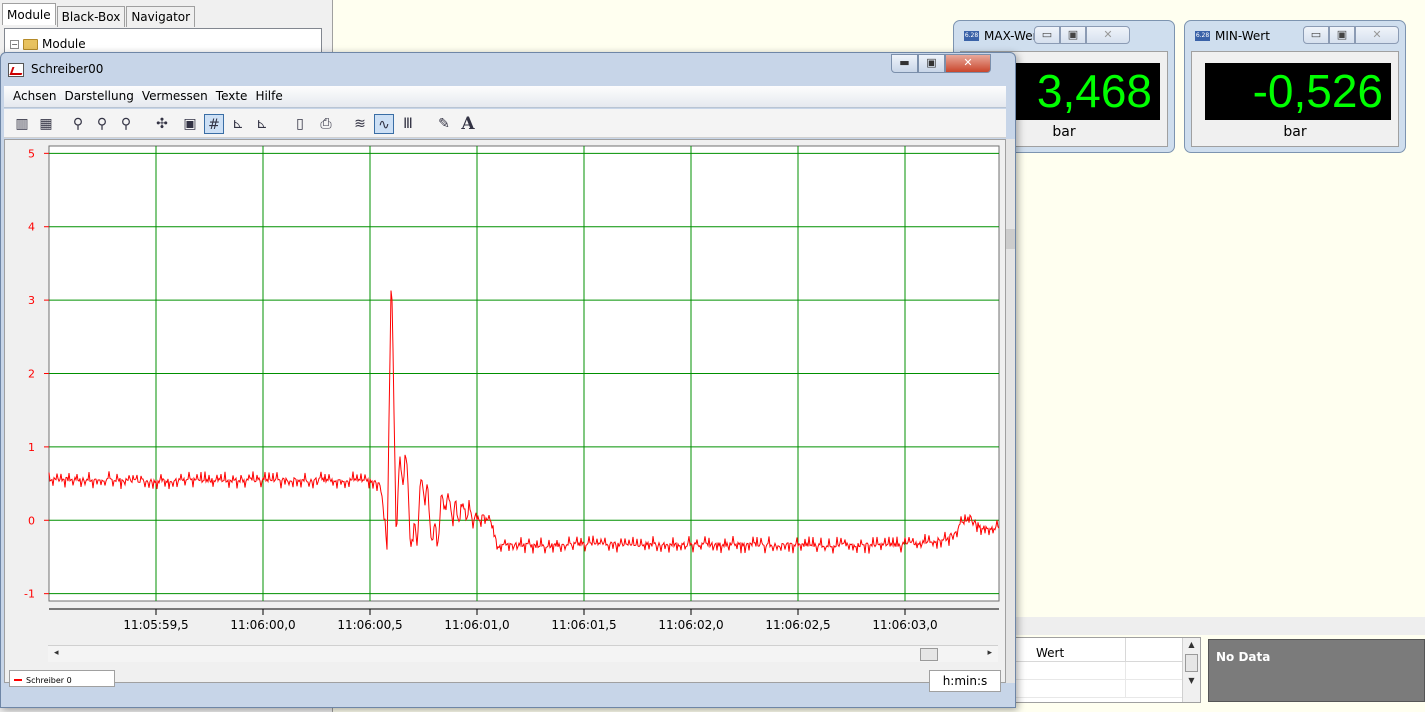 This screenshot has width=1425, height=712. Describe the element at coordinates (1295, 132) in the screenshot. I see `min-unit-label: bar` at that location.